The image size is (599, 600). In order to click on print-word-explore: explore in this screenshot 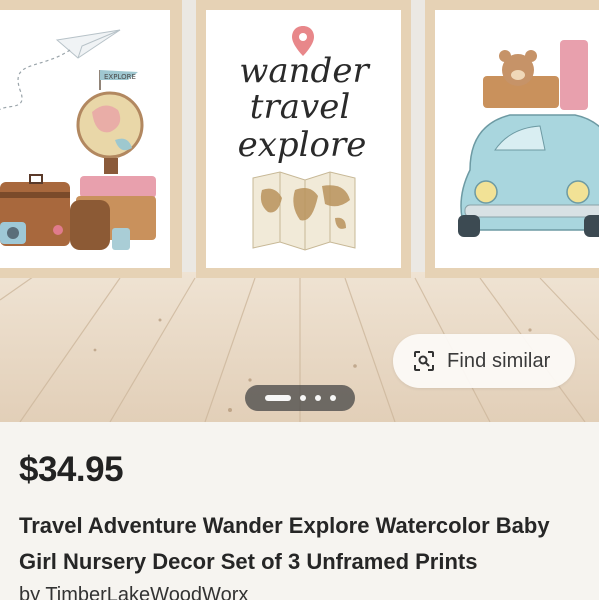, I will do `click(302, 145)`.